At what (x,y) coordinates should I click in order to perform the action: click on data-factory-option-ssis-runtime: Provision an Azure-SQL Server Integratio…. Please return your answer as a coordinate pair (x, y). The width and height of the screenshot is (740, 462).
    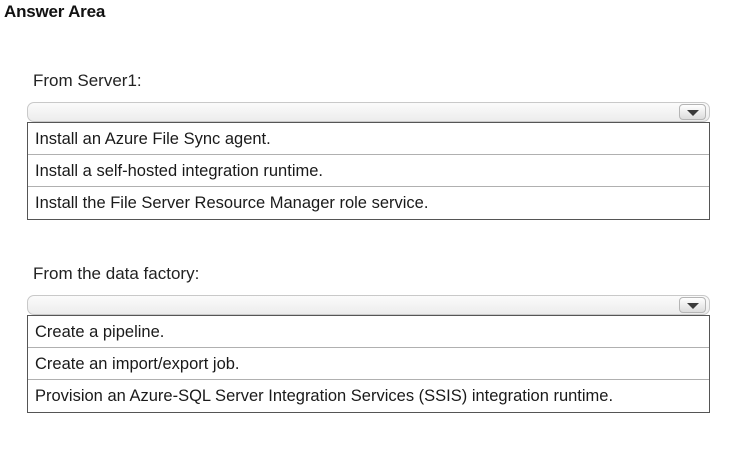
    Looking at the image, I should click on (368, 396).